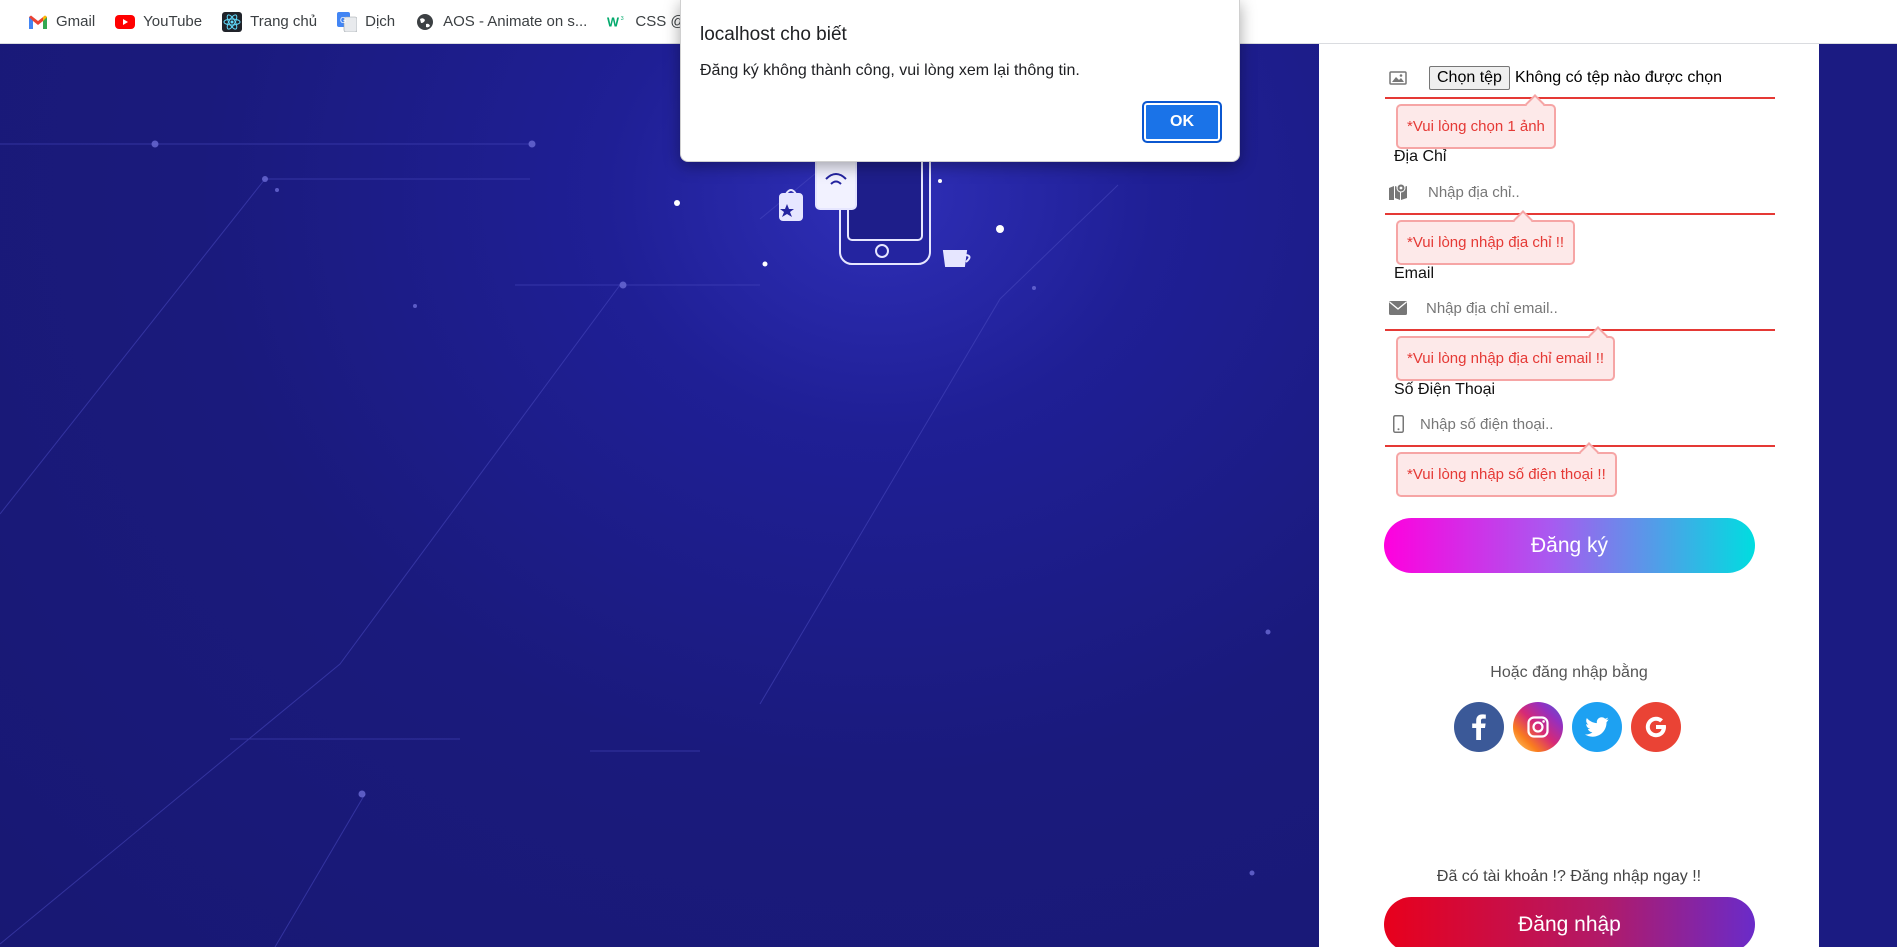 This screenshot has width=1897, height=947. Describe the element at coordinates (1656, 727) in the screenshot. I see `google-icon` at that location.